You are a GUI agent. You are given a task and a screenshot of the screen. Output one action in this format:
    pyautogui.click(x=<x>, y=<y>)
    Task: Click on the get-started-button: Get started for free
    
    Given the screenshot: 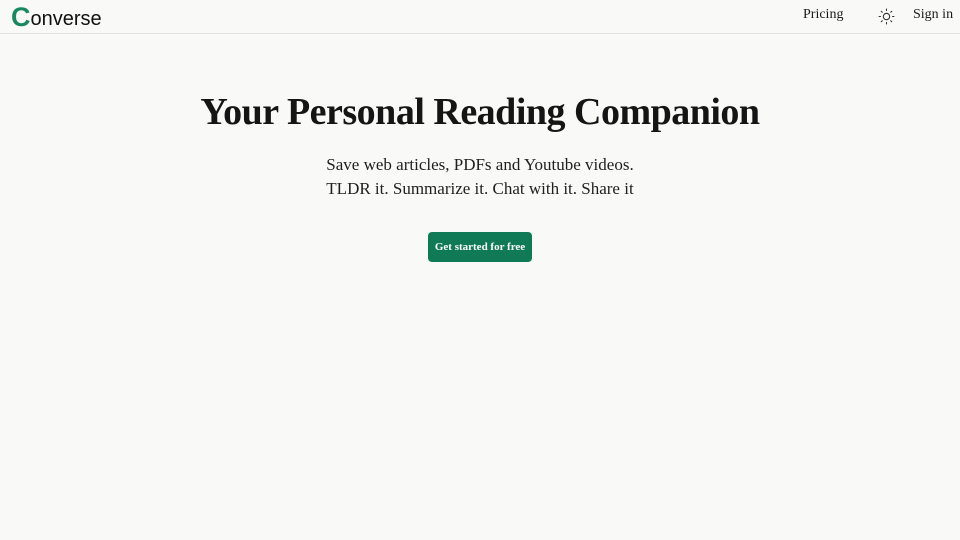 What is the action you would take?
    pyautogui.click(x=480, y=247)
    